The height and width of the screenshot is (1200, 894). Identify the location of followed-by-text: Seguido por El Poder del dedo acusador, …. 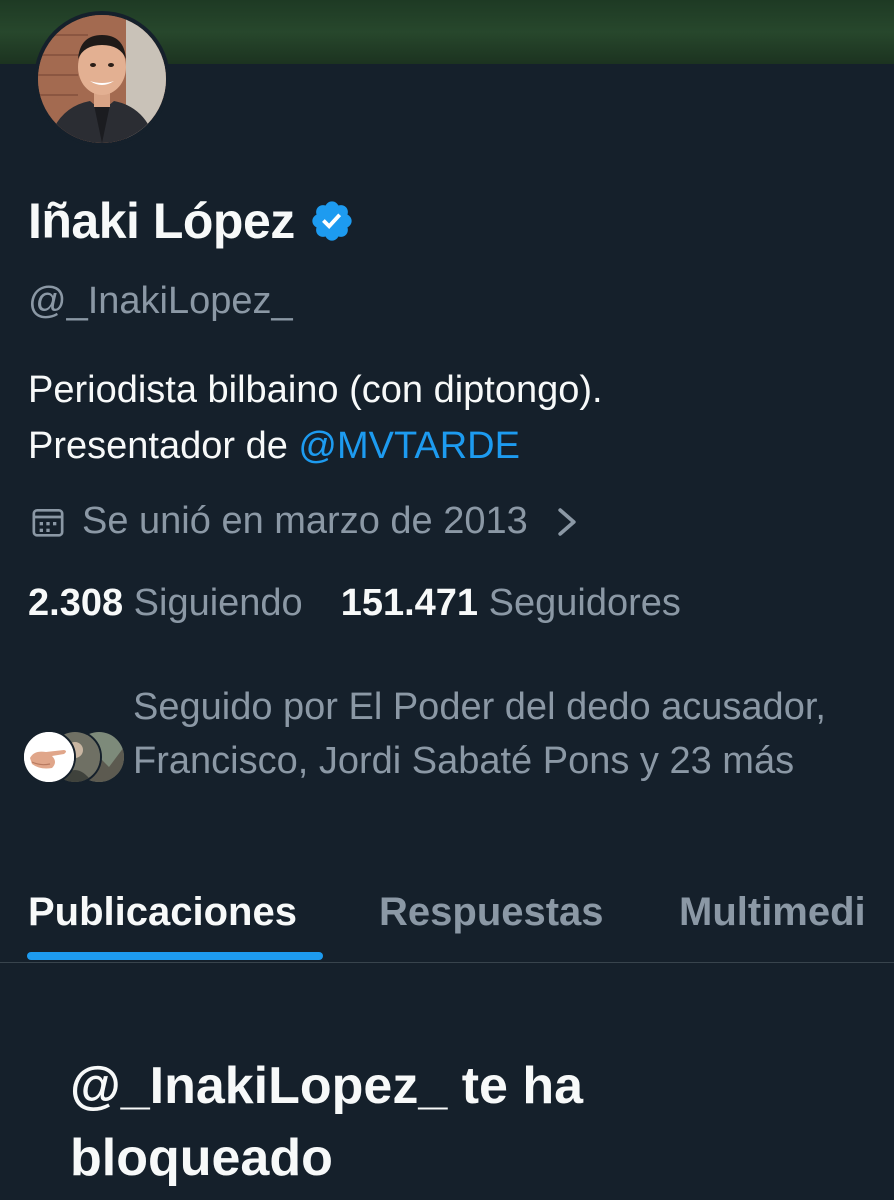
(503, 734).